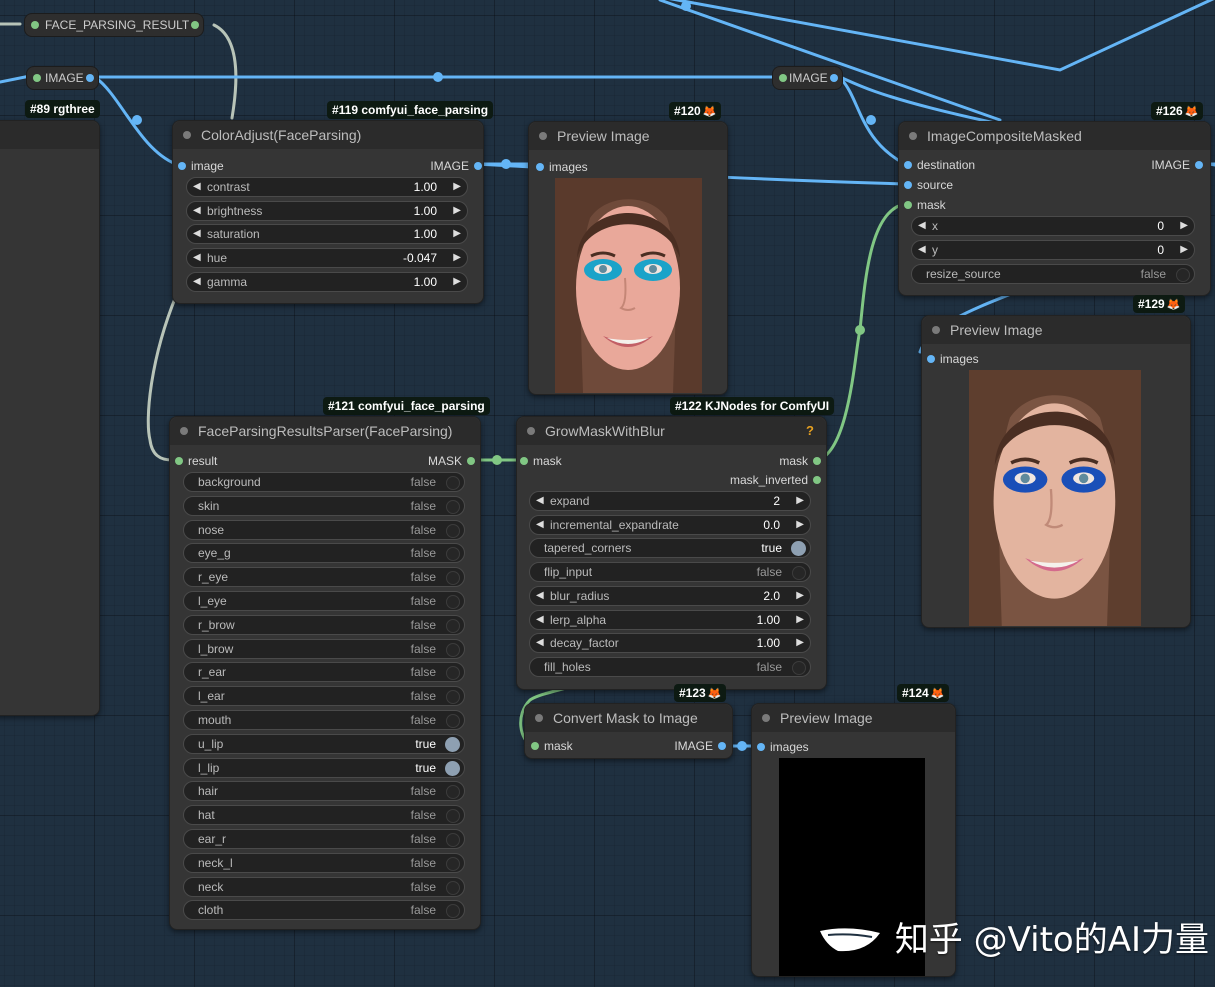 Image resolution: width=1215 pixels, height=987 pixels. I want to click on widget-number: ◀ incremental_expandrate 0.0 ▶, so click(670, 524).